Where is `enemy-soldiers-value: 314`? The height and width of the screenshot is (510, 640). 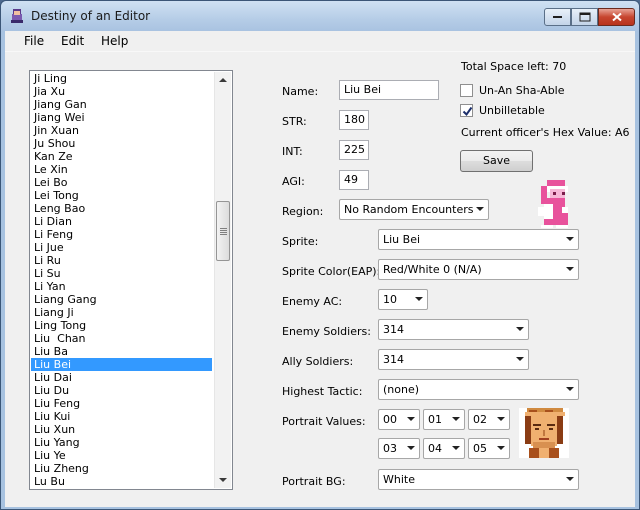
enemy-soldiers-value: 314 is located at coordinates (393, 329).